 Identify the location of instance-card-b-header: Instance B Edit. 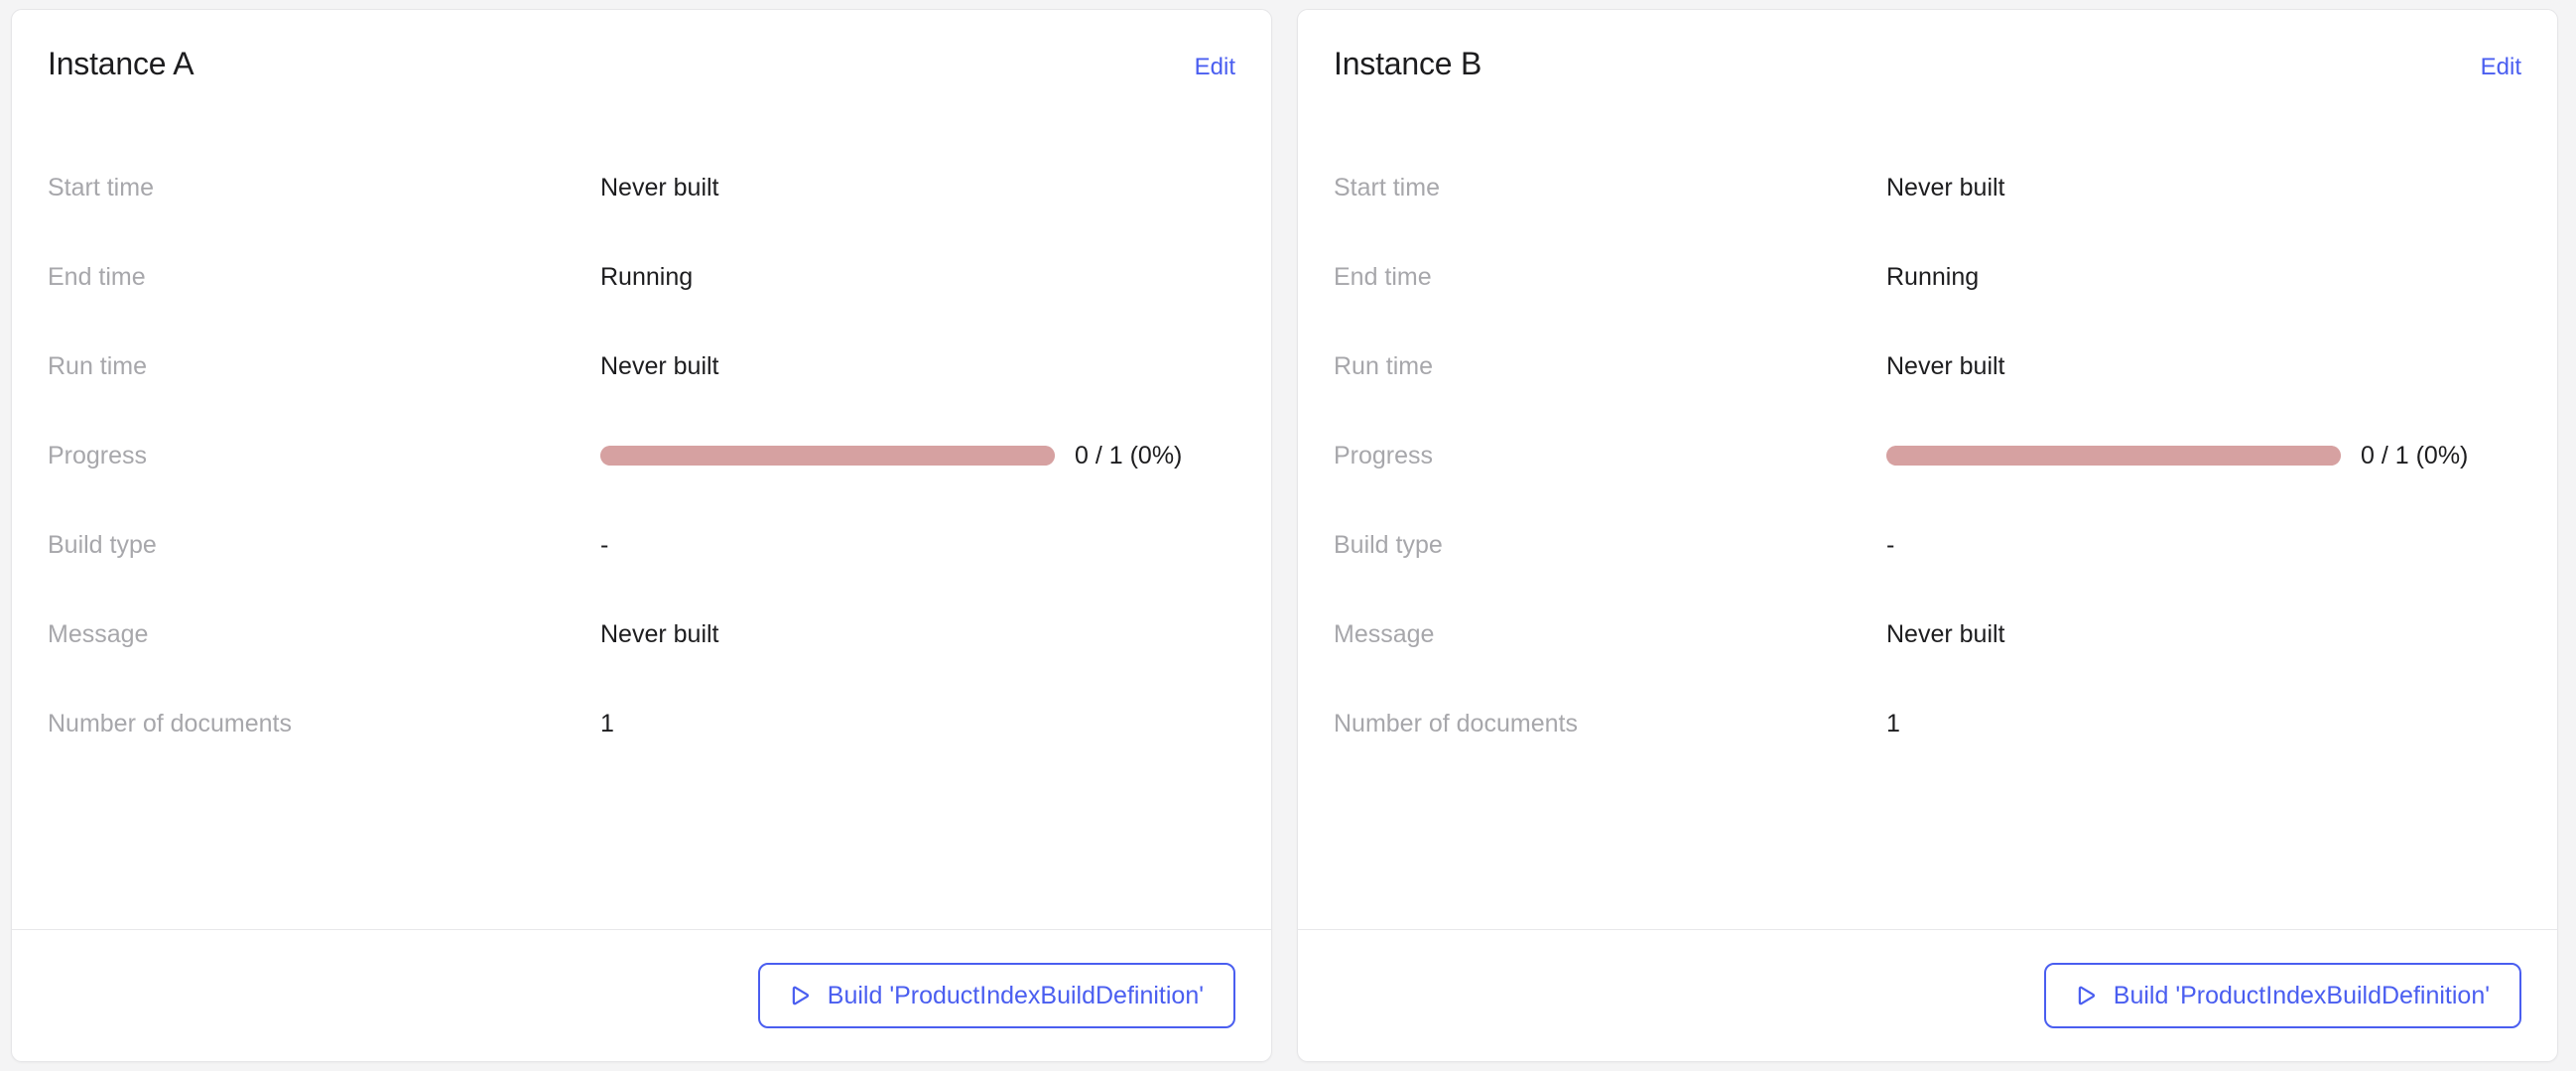
(1928, 63).